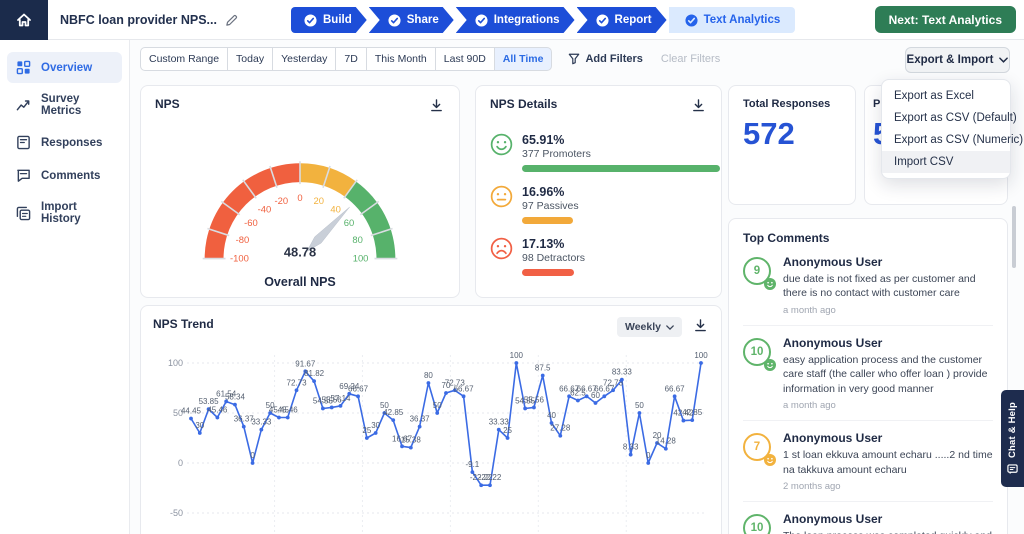 Image resolution: width=1024 pixels, height=534 pixels. What do you see at coordinates (490, 477) in the screenshot?
I see `svg-text: -22.22` at bounding box center [490, 477].